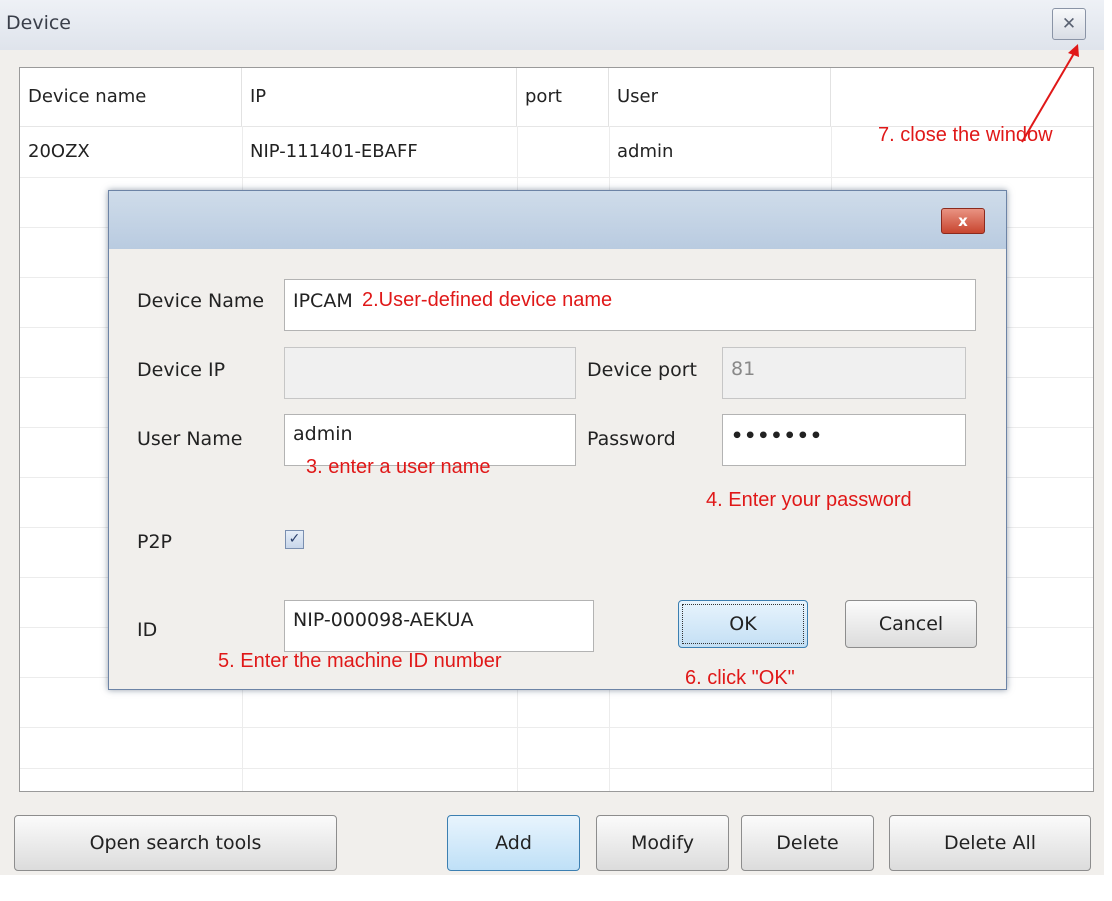 This screenshot has height=901, width=1112. What do you see at coordinates (631, 439) in the screenshot?
I see `password-label: Password` at bounding box center [631, 439].